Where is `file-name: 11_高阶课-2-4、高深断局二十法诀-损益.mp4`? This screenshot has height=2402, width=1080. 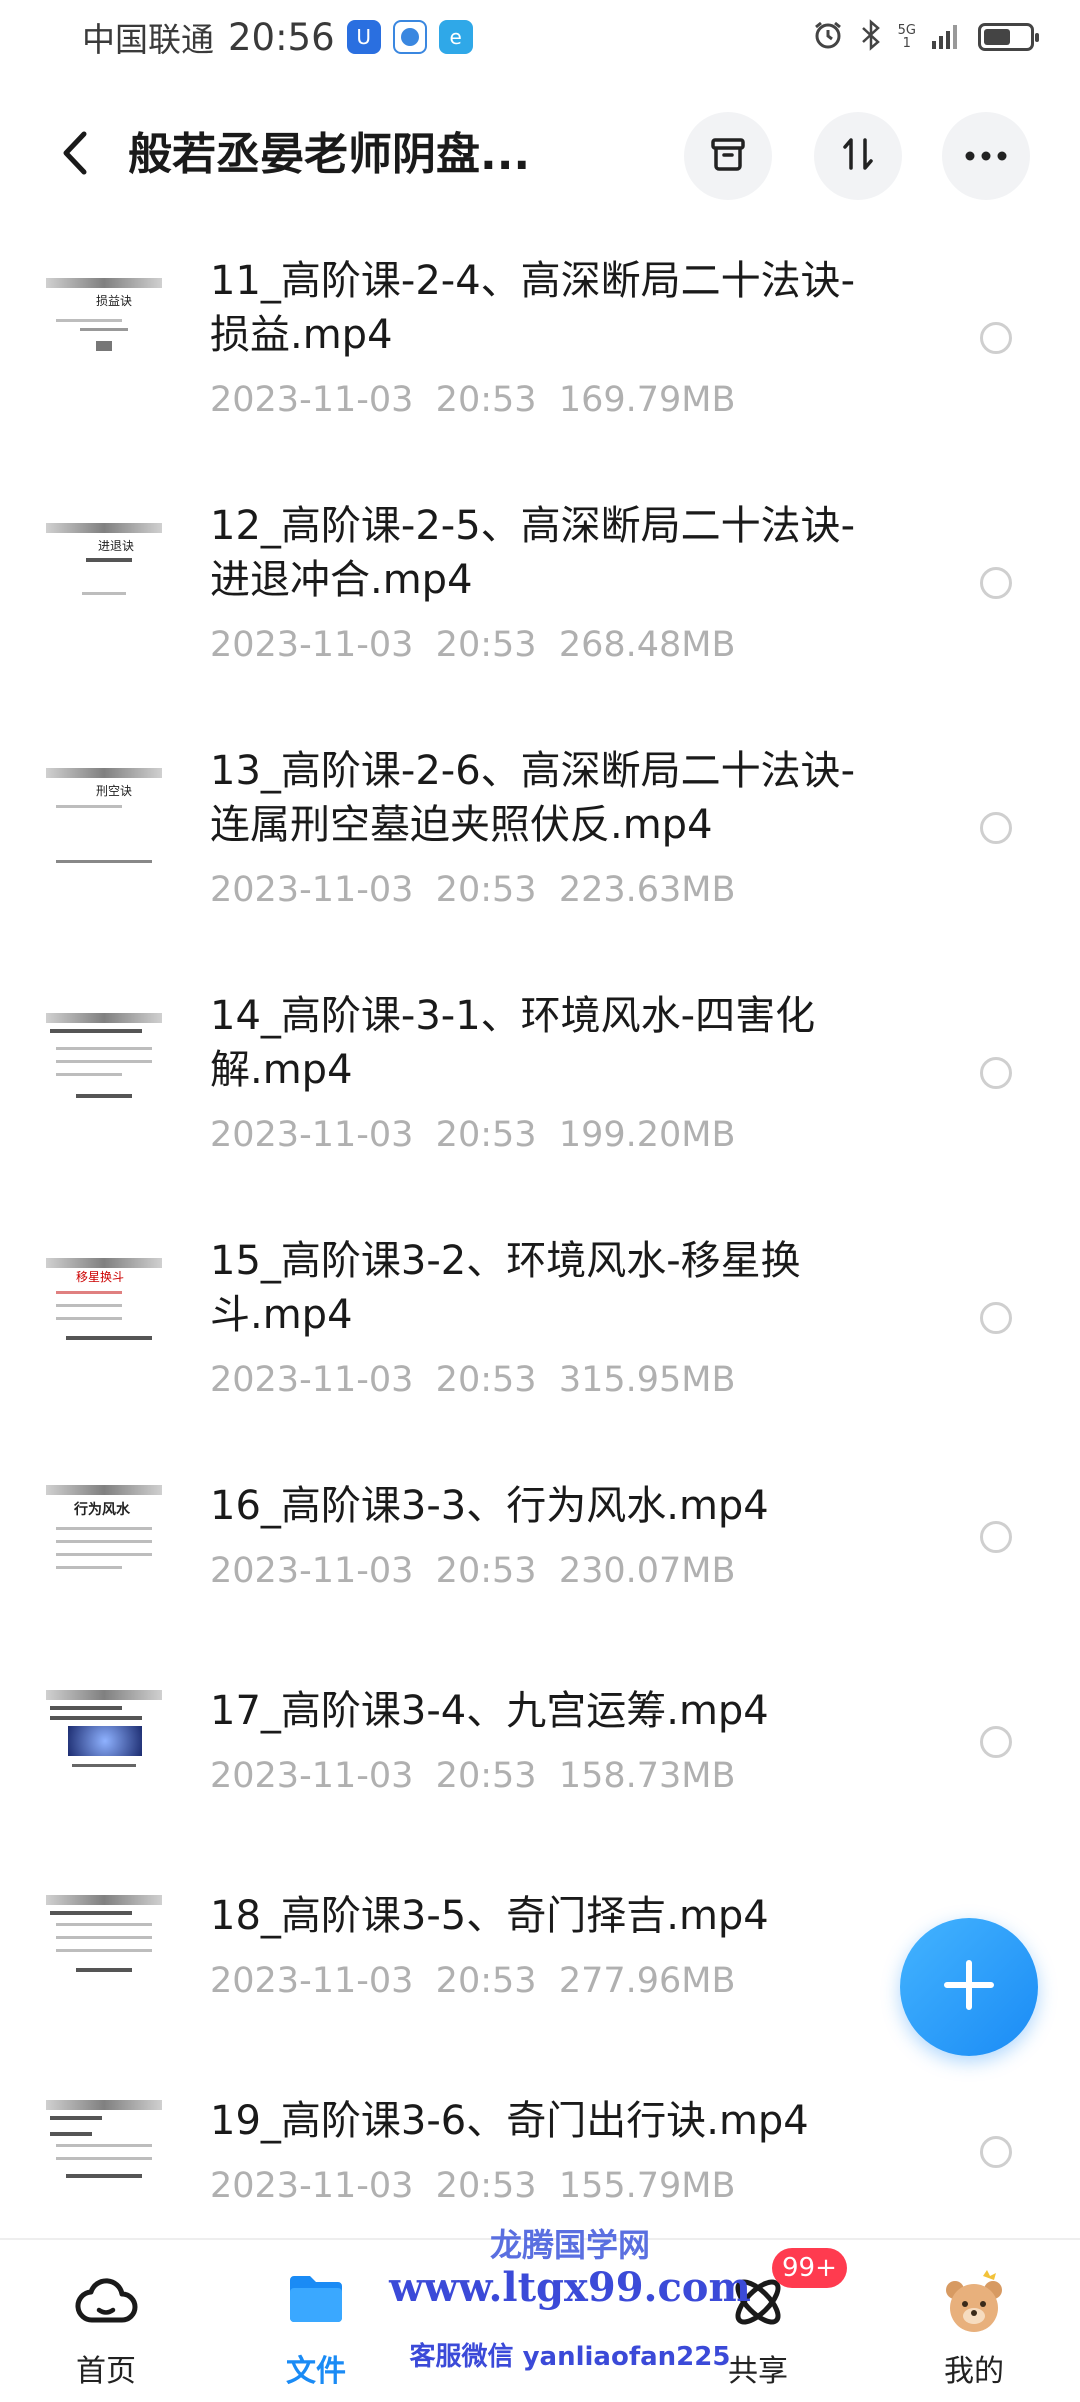 file-name: 11_高阶课-2-4、高深断局二十法诀-损益.mp4 is located at coordinates (533, 308).